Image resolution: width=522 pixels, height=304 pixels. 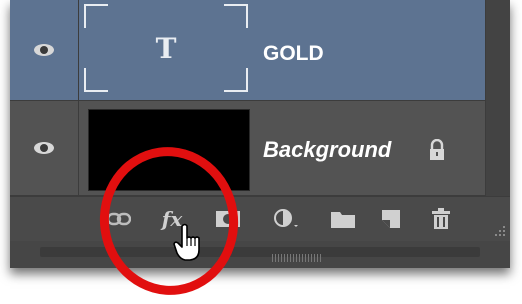 What do you see at coordinates (260, 254) in the screenshot?
I see `panel-footer` at bounding box center [260, 254].